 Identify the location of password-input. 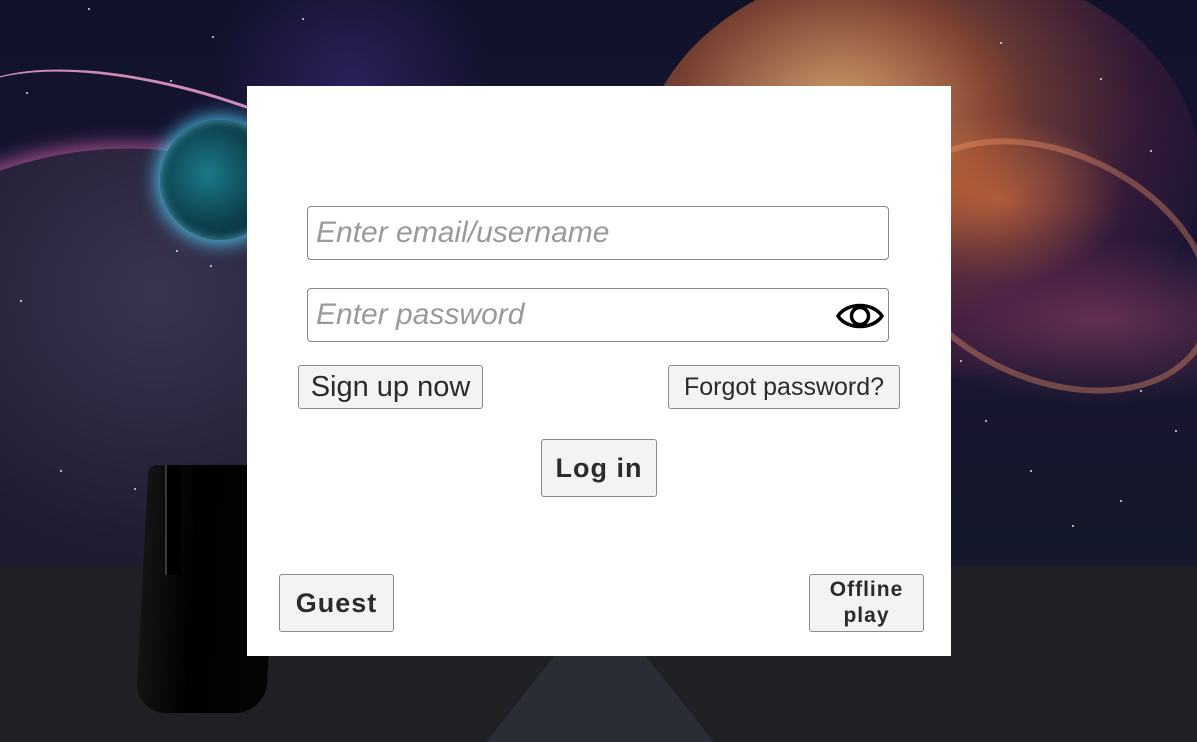
(598, 315).